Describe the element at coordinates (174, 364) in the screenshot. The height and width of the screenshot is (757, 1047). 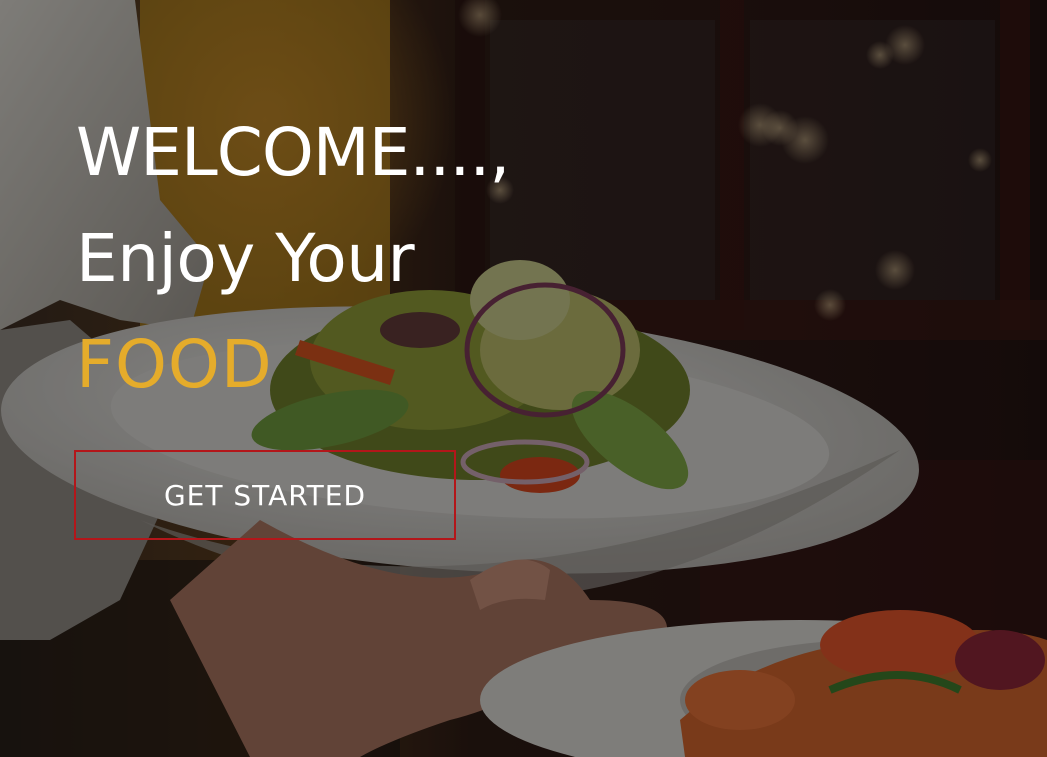
I see `headline-food: FOOD` at that location.